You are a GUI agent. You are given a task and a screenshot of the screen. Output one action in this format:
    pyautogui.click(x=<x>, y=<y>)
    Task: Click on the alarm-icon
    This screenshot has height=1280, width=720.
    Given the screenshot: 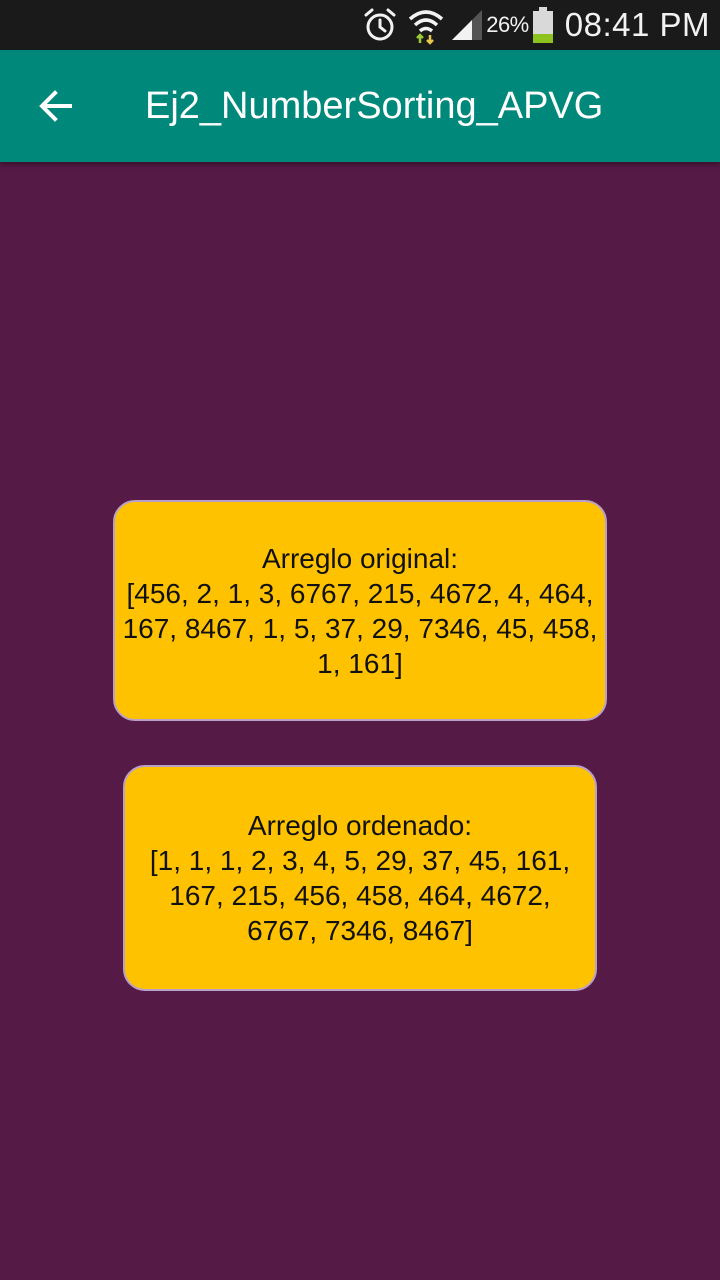 What is the action you would take?
    pyautogui.click(x=380, y=25)
    